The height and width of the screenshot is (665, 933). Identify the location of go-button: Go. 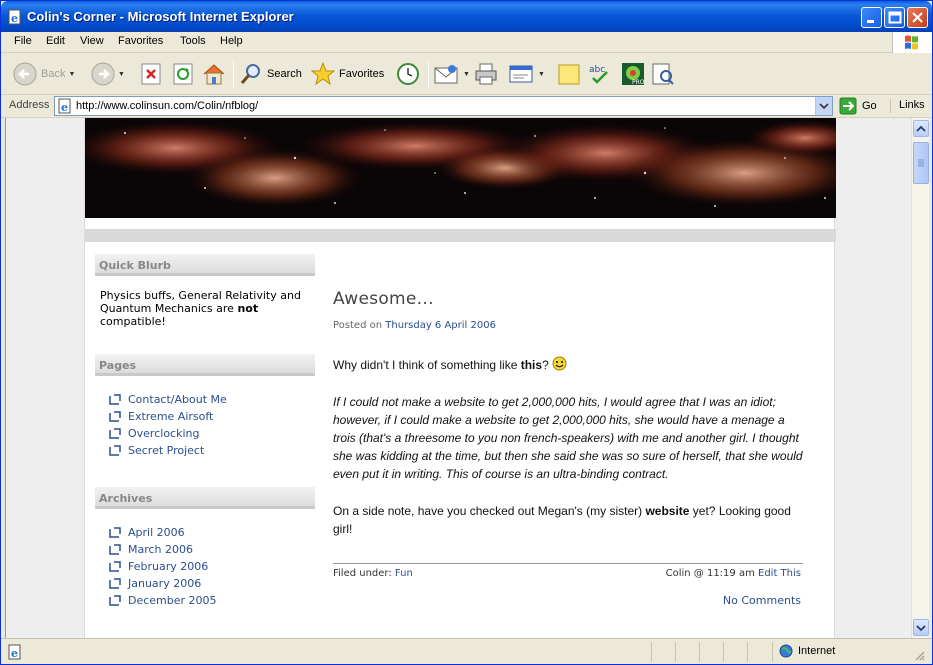
(858, 106).